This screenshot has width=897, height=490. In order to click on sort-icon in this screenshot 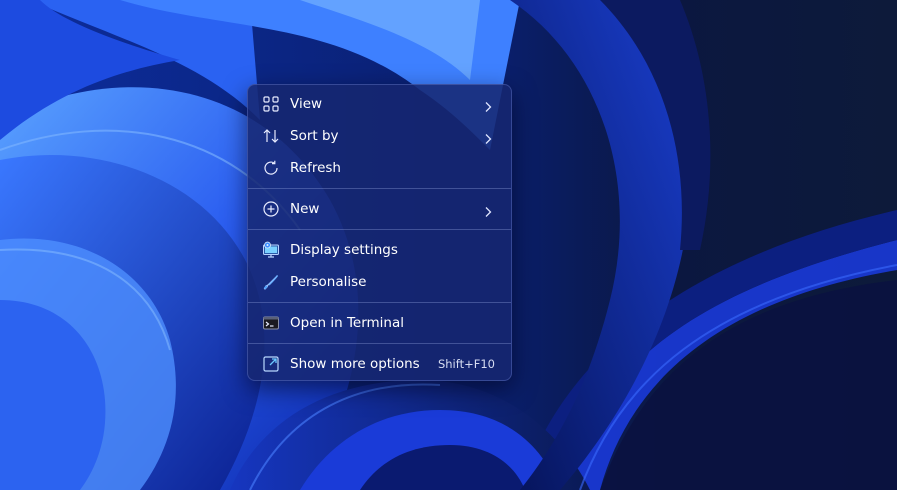, I will do `click(271, 136)`.